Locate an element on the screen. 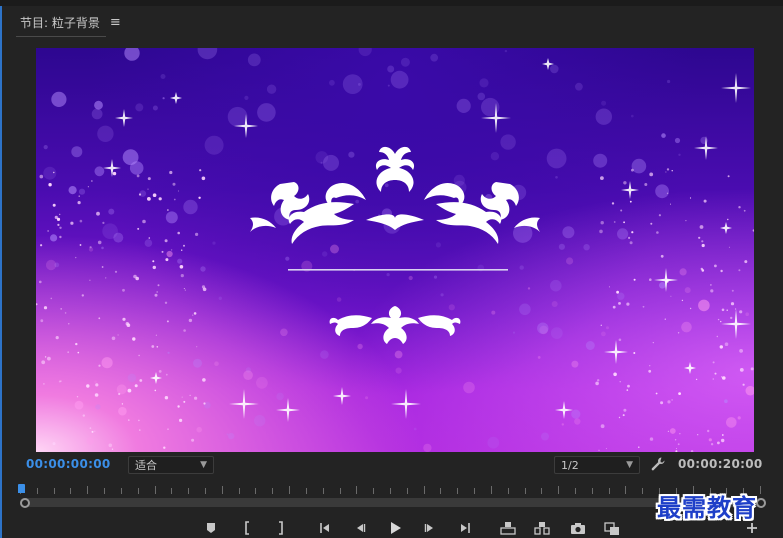 This screenshot has height=538, width=783. zoom-fit-value: 适合 is located at coordinates (146, 465).